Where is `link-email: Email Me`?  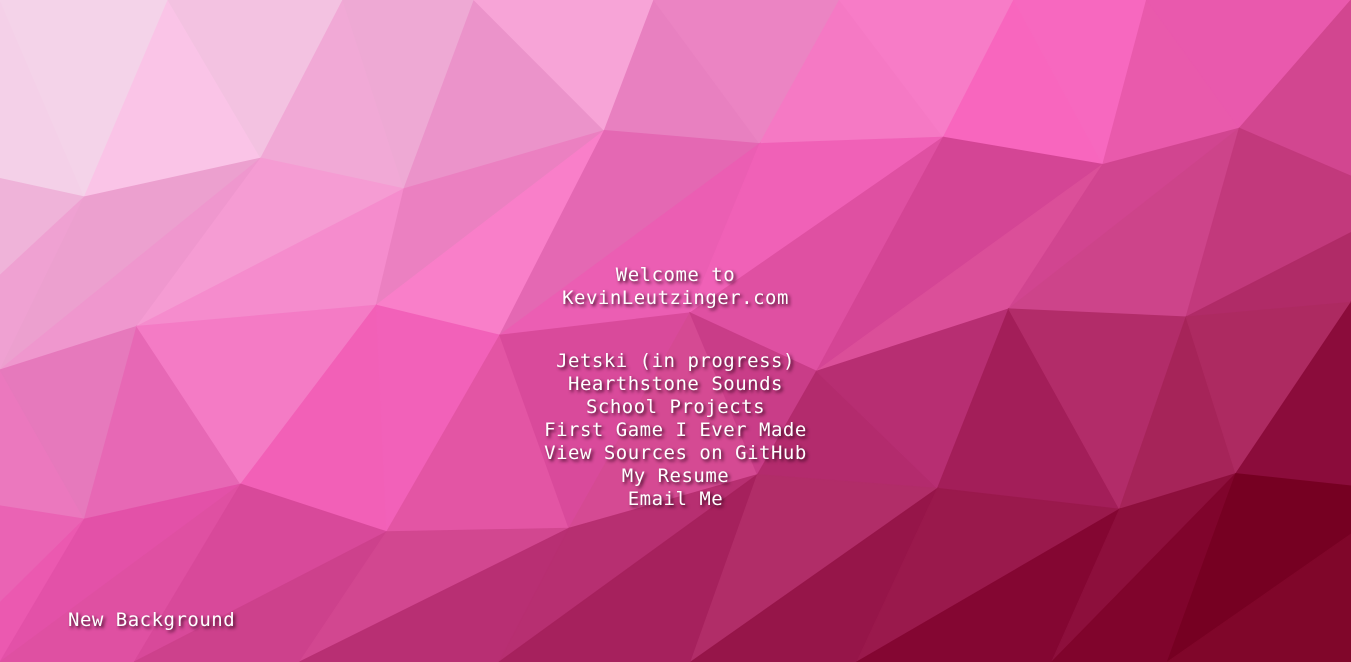 link-email: Email Me is located at coordinates (675, 499).